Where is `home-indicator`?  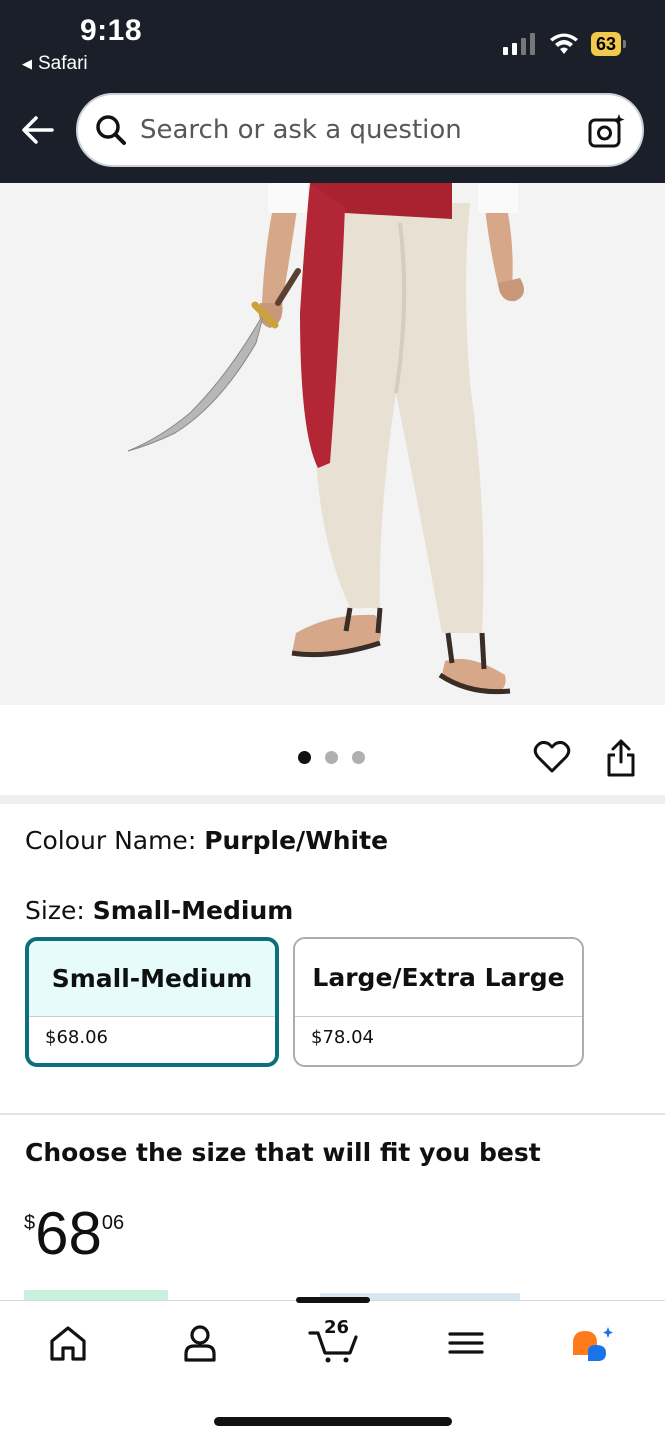
home-indicator is located at coordinates (333, 1421).